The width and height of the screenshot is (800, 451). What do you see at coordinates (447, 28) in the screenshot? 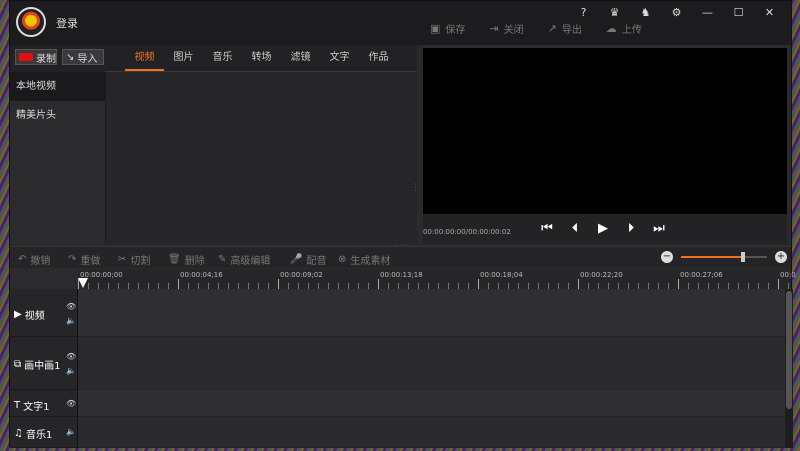
I see `save-button: ▣ 保存` at bounding box center [447, 28].